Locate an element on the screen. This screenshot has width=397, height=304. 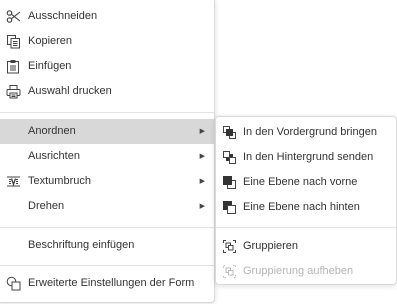
menu-item-insert-caption: Beschriftung einfügen is located at coordinates (107, 245).